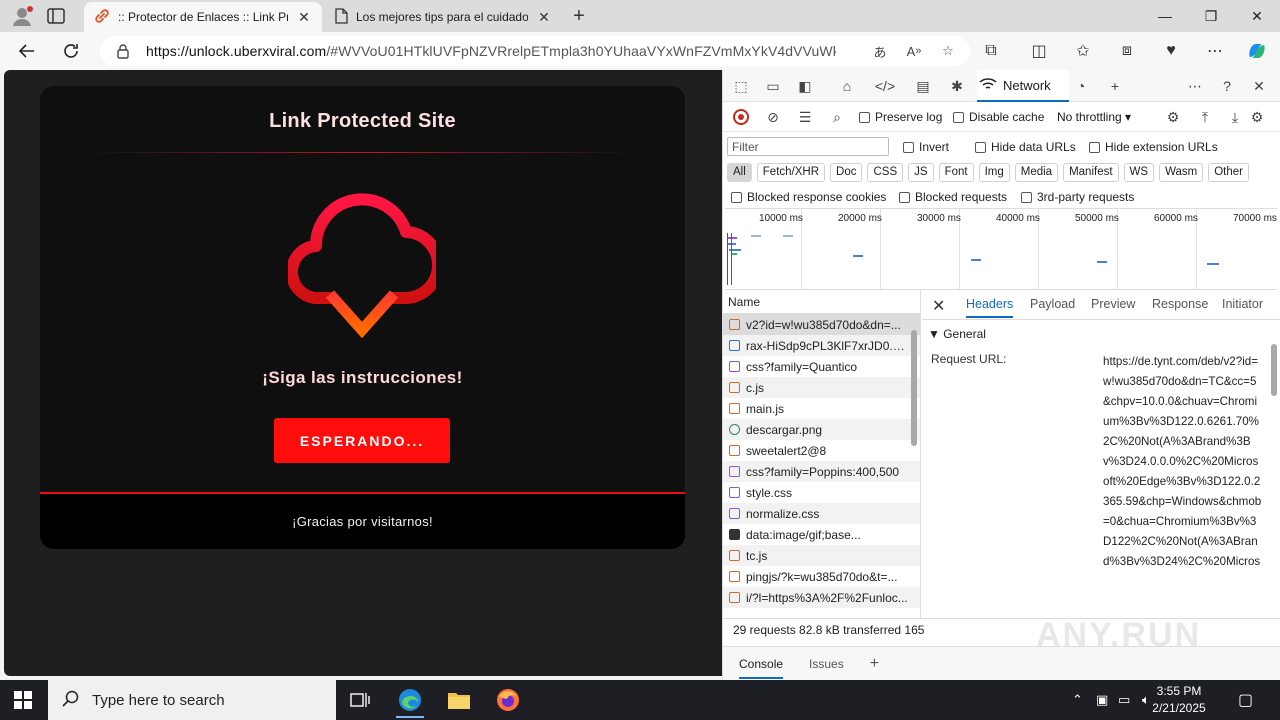 This screenshot has width=1280, height=720. What do you see at coordinates (808, 197) in the screenshot?
I see `blocked-response-cookies-checkbox: Blocked response cookies` at bounding box center [808, 197].